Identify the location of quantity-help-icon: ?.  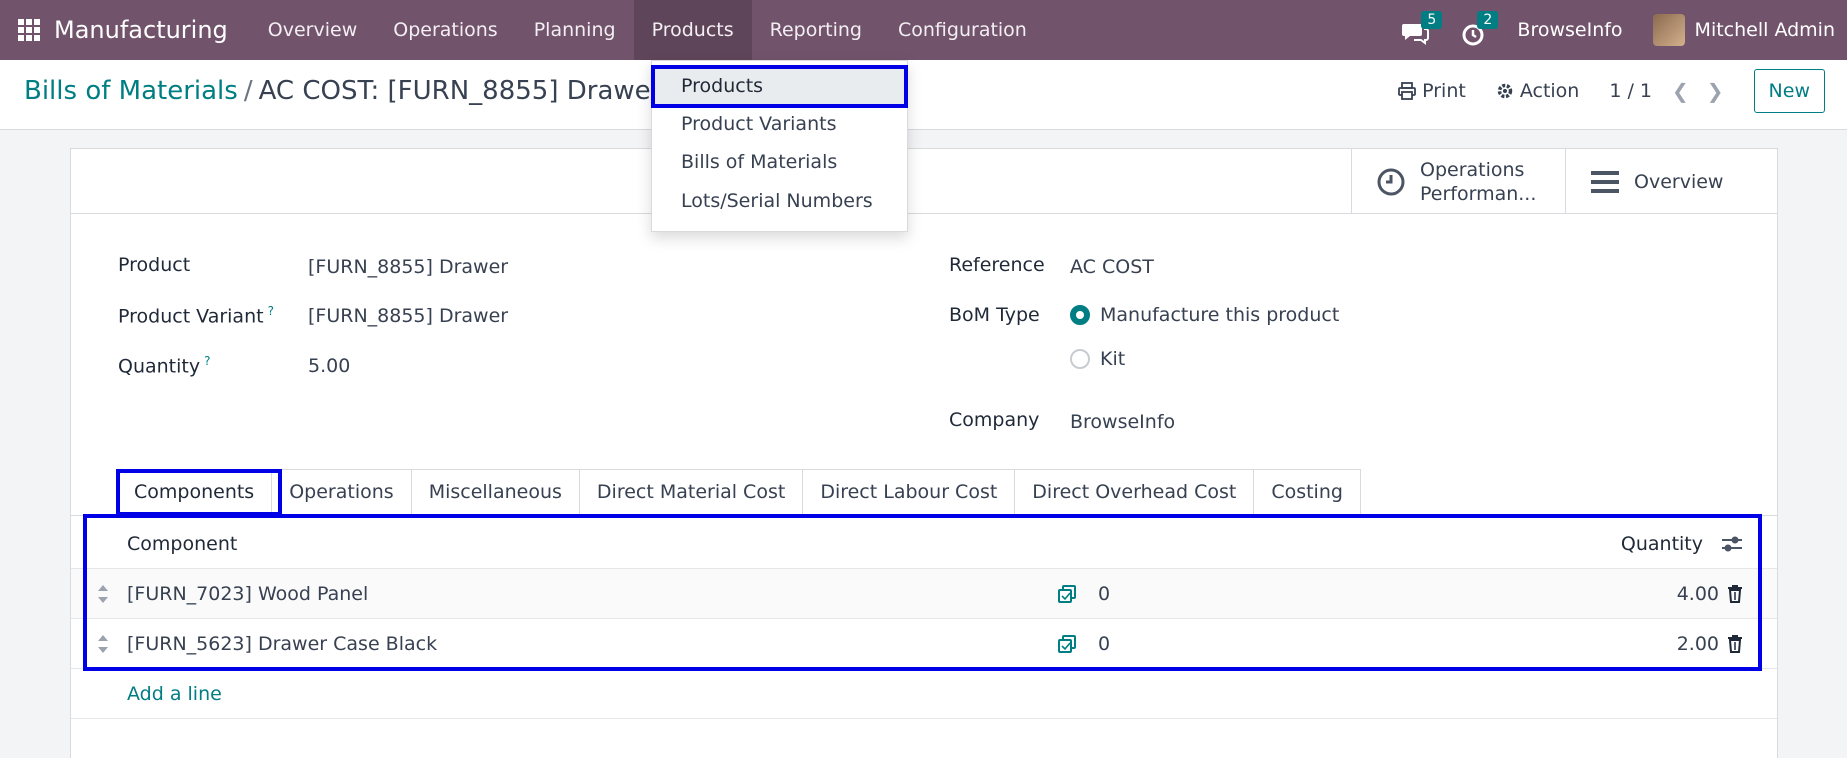
(207, 361).